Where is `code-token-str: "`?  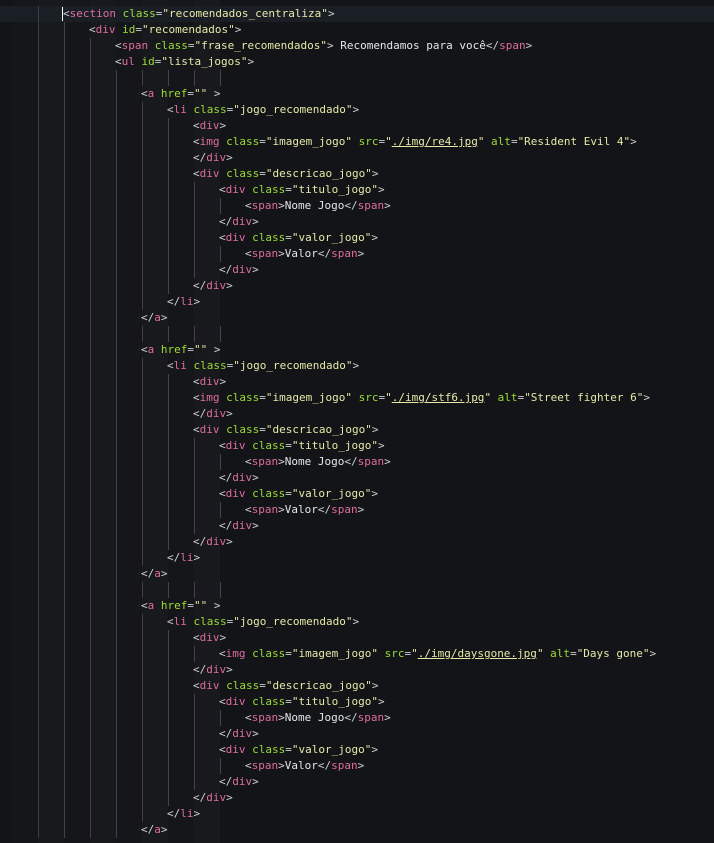
code-token-str: " is located at coordinates (388, 141).